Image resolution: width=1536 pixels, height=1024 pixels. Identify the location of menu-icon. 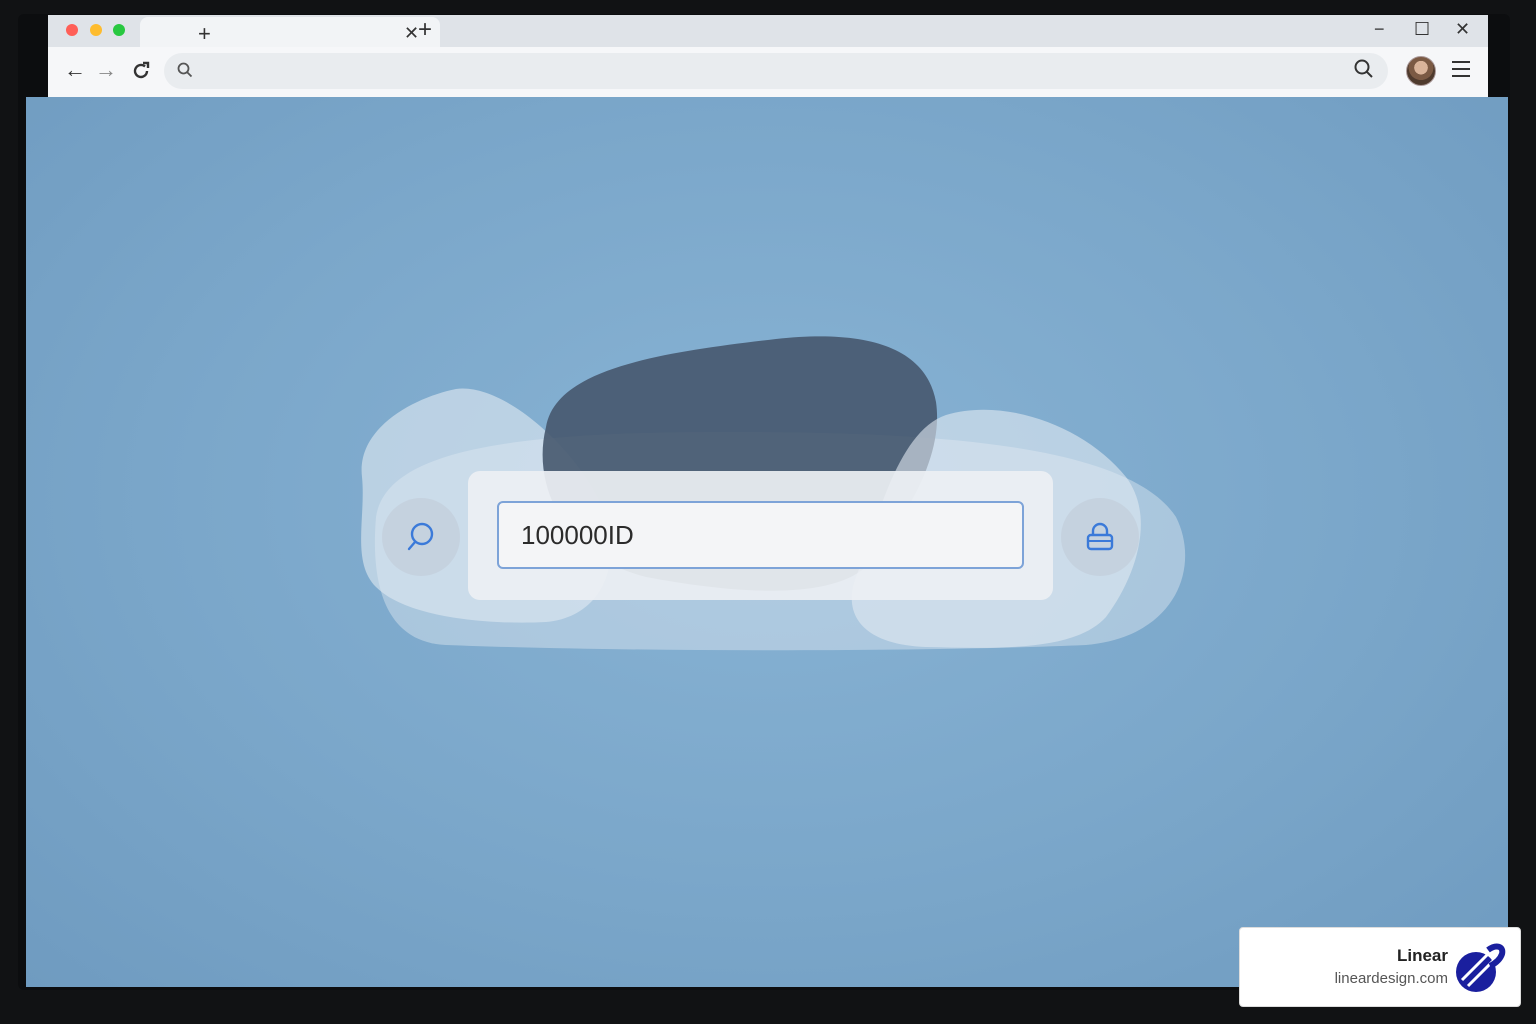
(1461, 69).